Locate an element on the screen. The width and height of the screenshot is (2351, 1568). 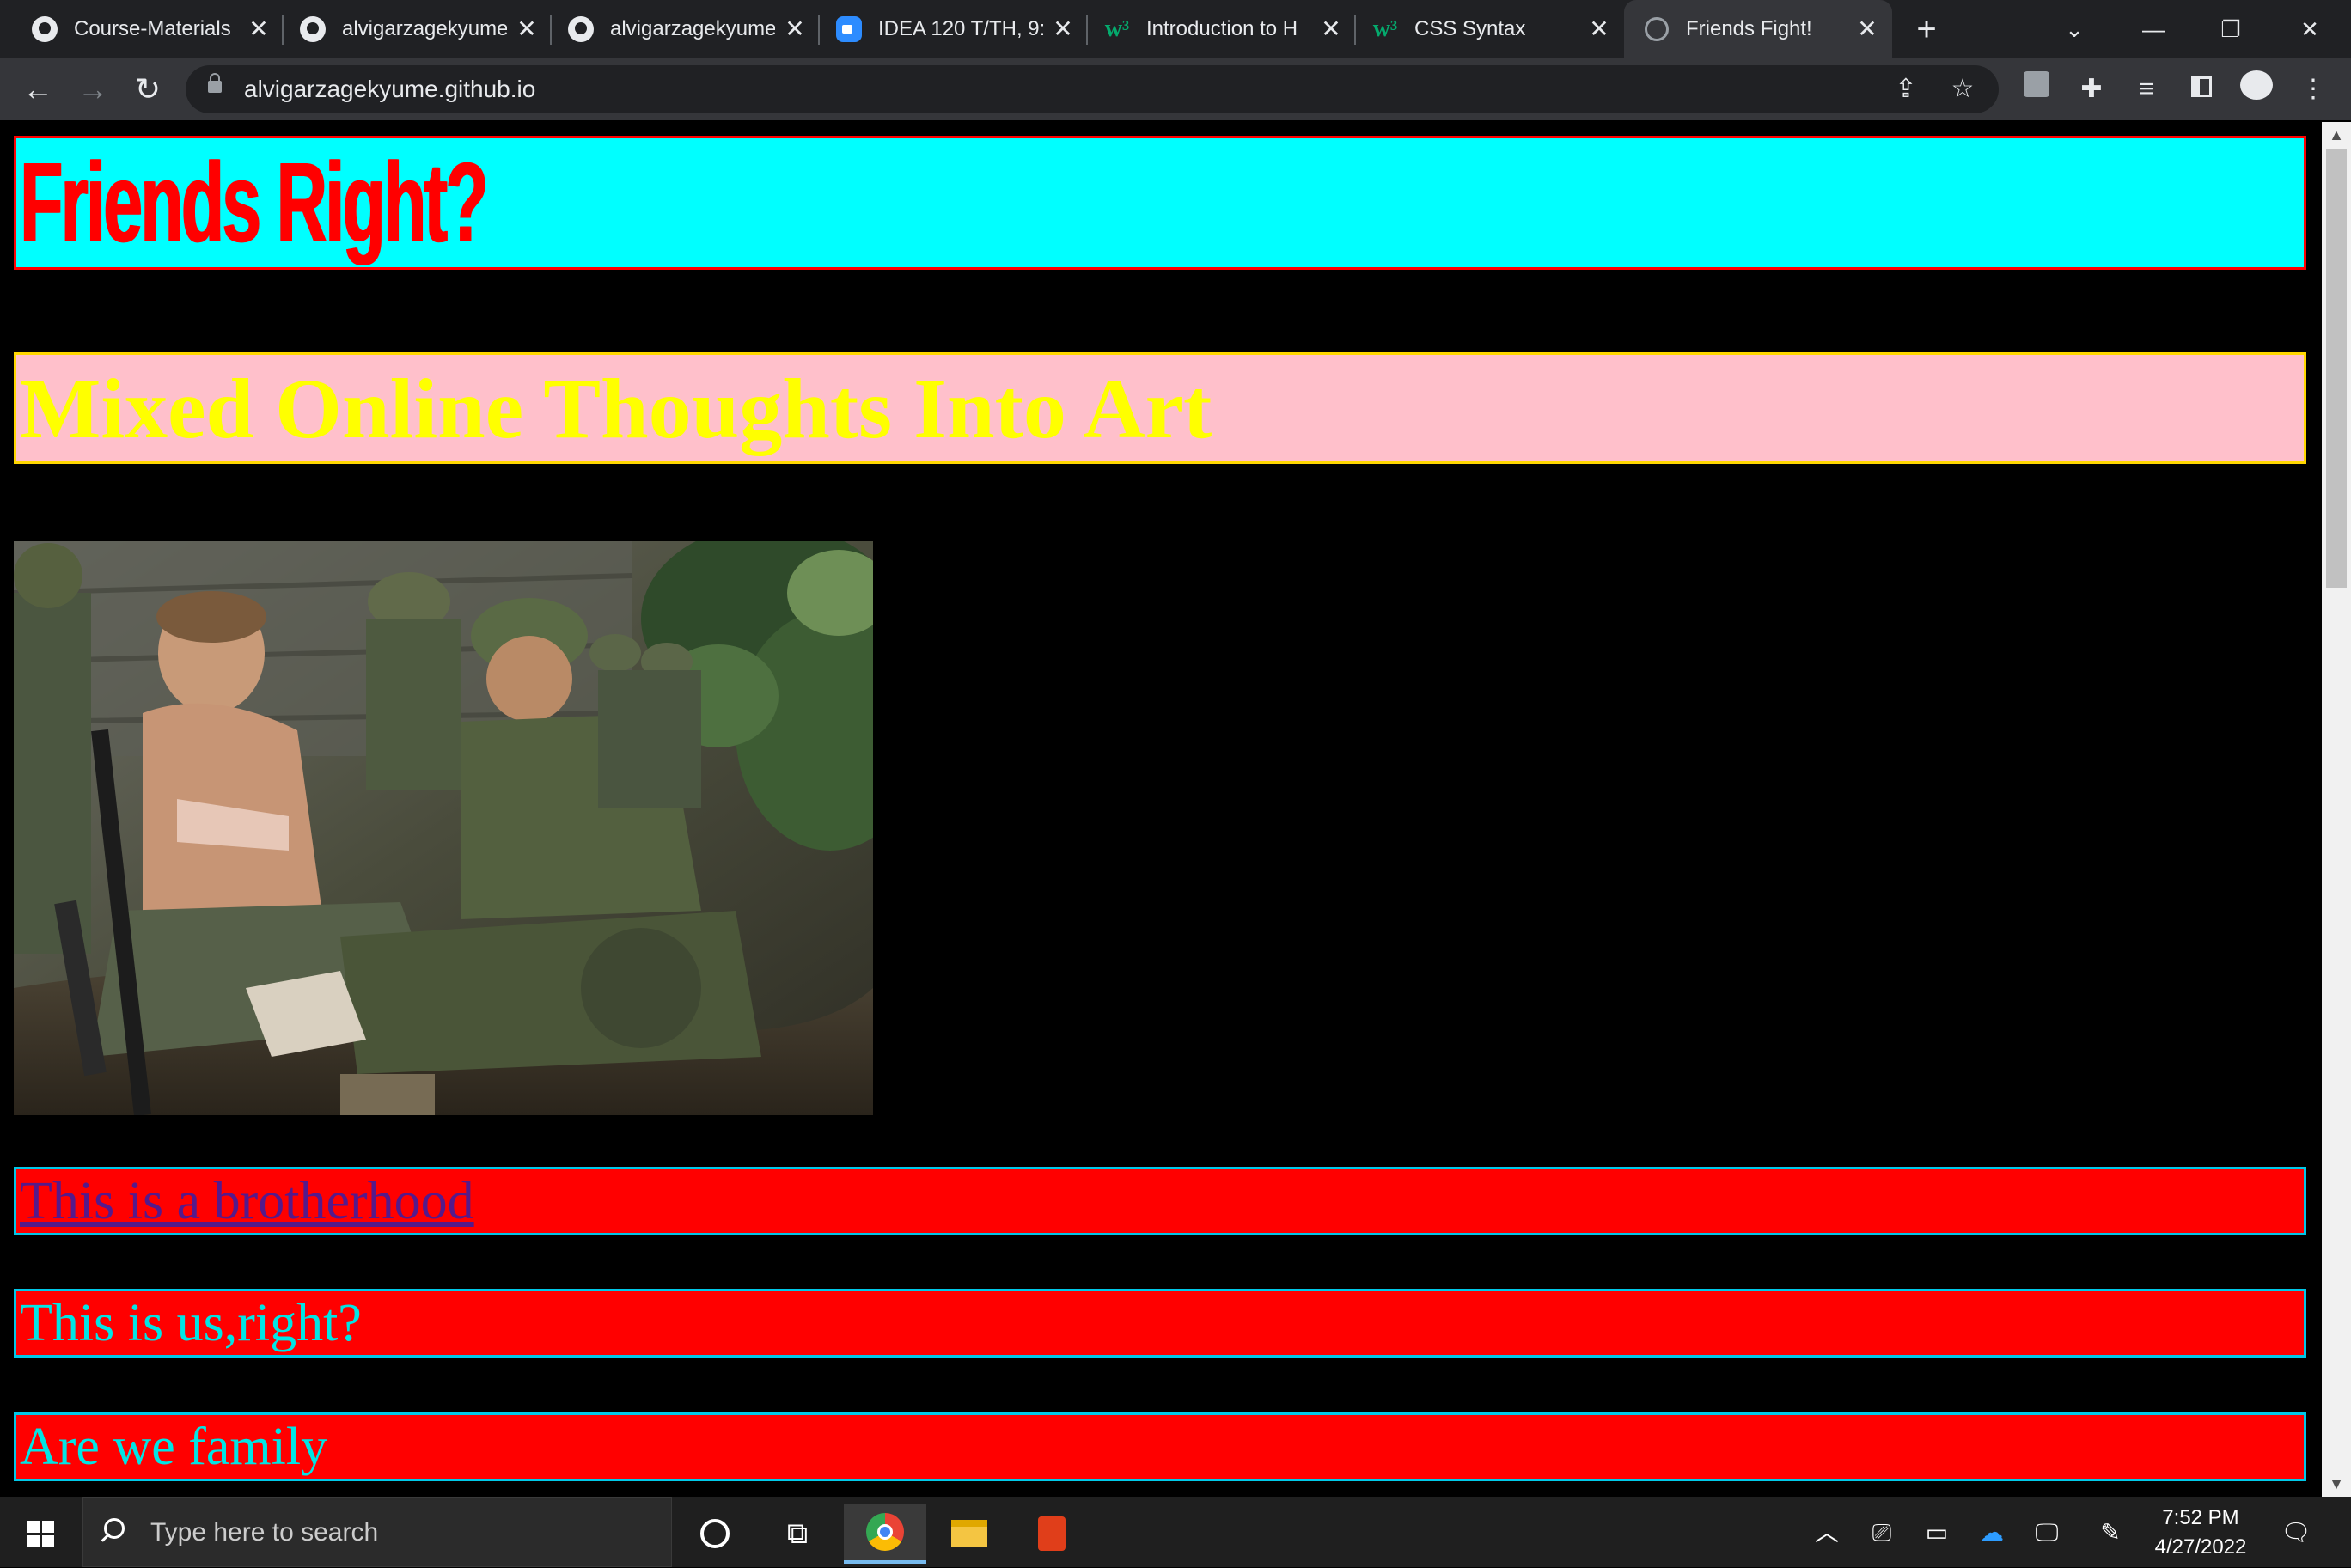
media-queue-icon: ≡ is located at coordinates (2146, 89).